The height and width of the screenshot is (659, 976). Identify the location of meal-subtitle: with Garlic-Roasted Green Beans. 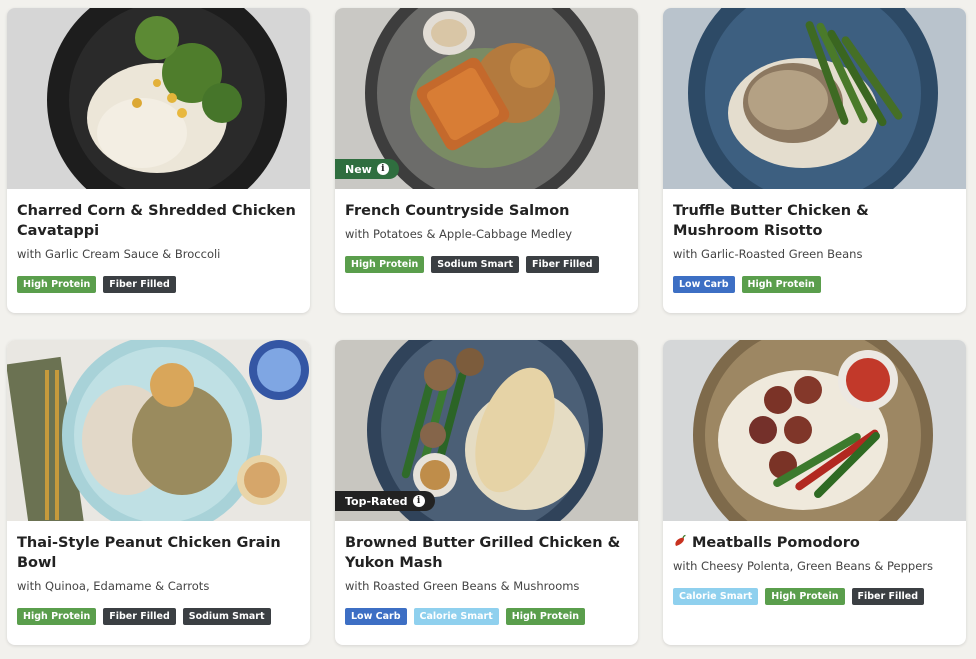
(768, 254).